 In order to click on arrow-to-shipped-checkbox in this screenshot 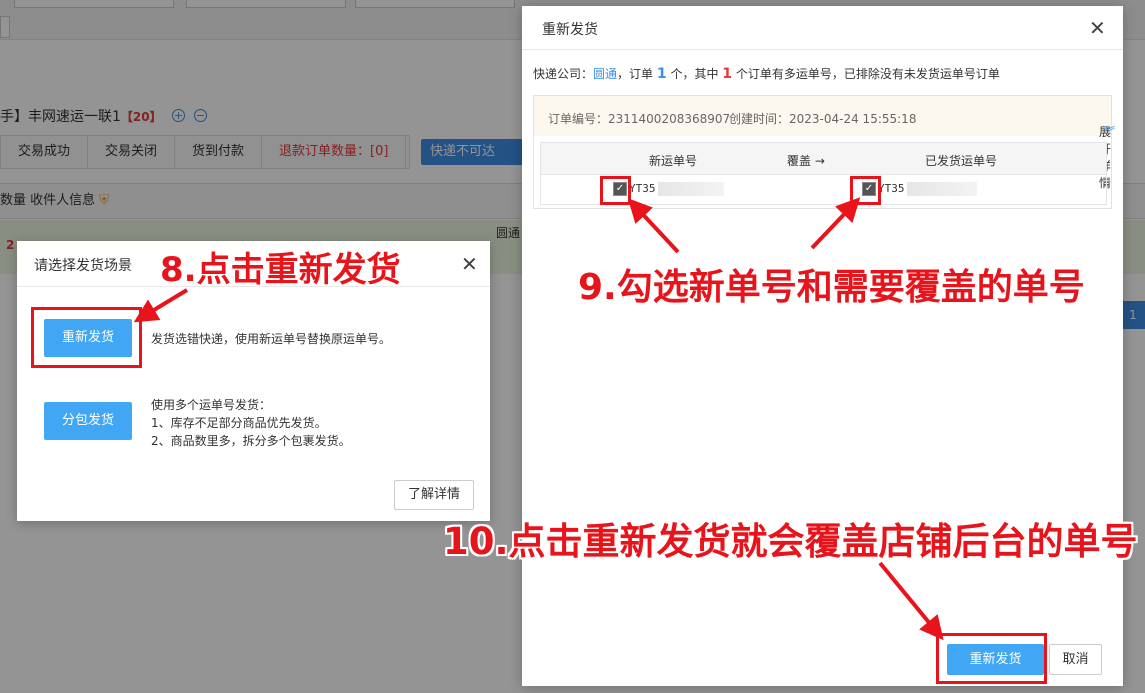, I will do `click(835, 223)`.